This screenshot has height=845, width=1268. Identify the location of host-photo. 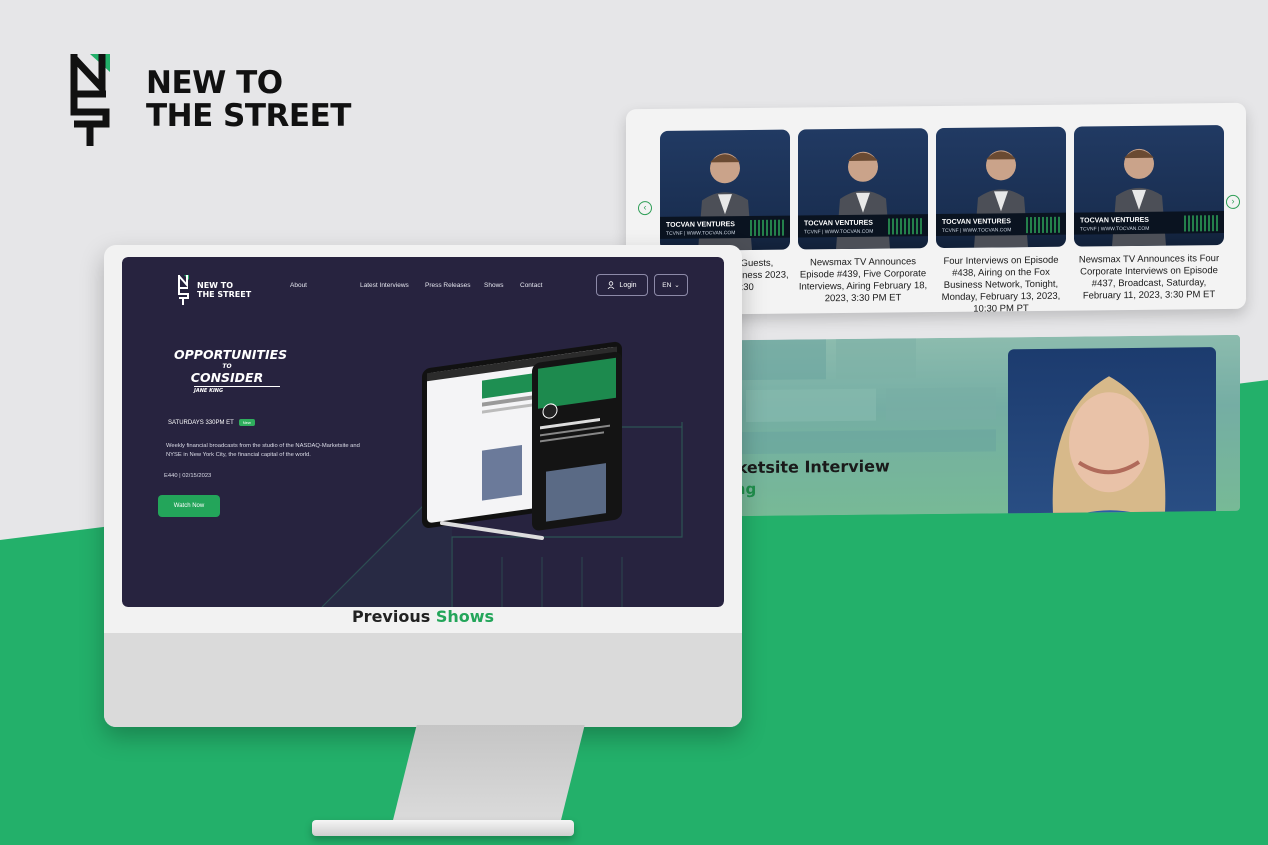
(1112, 432).